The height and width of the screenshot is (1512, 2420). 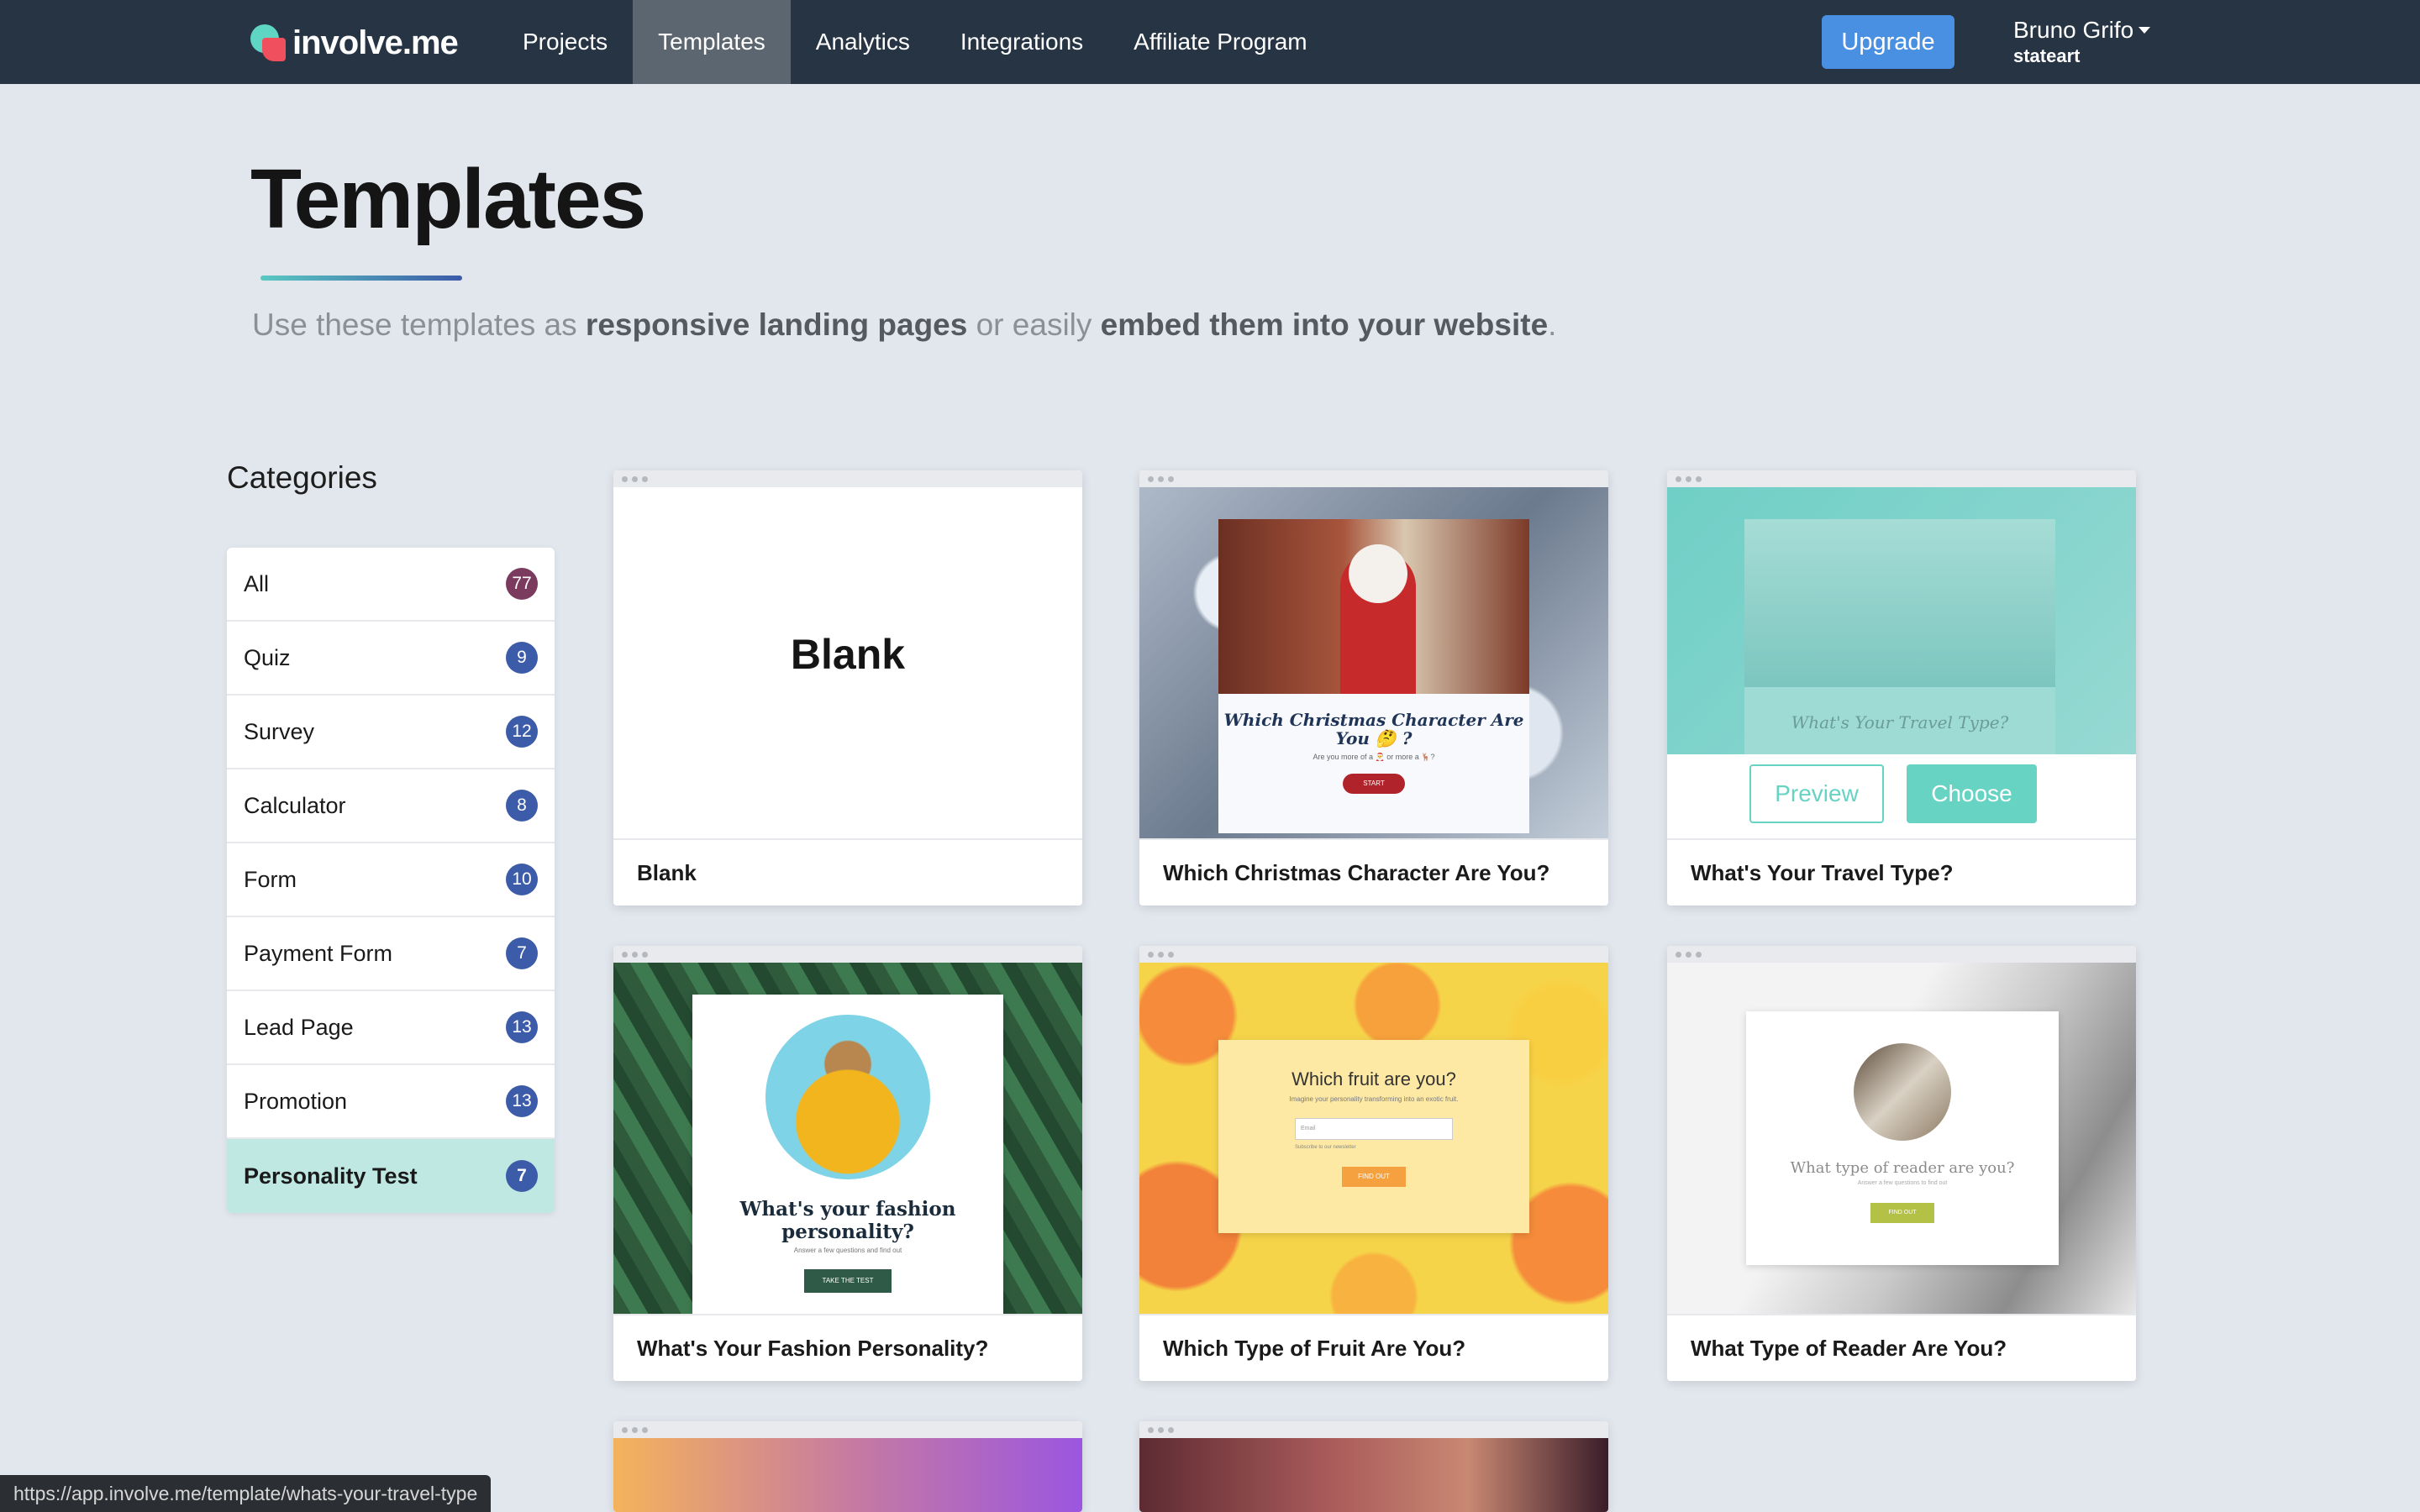 I want to click on subtitle-part-2: or easily, so click(x=1034, y=324).